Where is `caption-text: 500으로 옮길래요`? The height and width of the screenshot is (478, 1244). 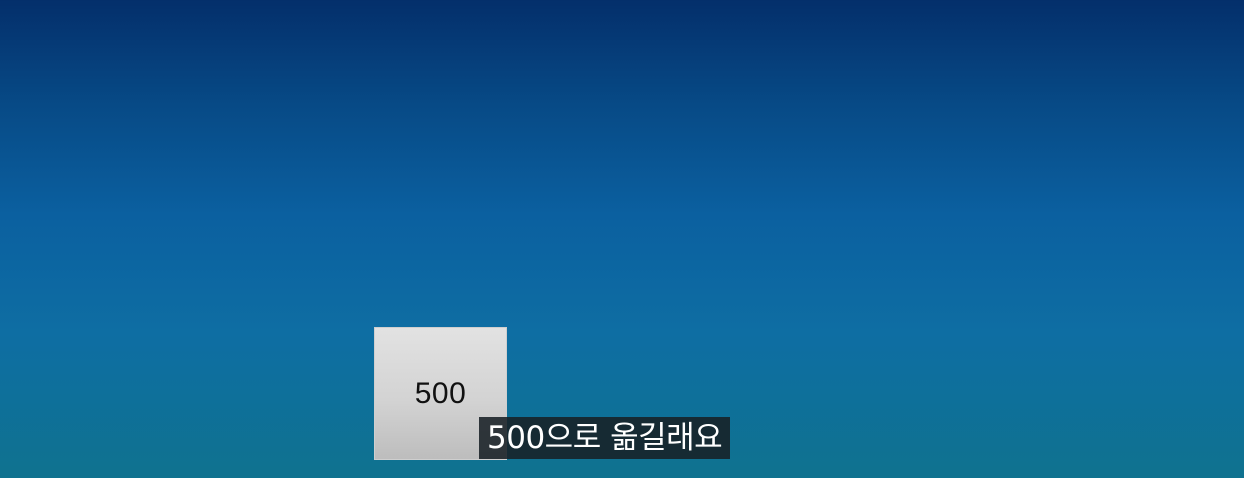 caption-text: 500으로 옮길래요 is located at coordinates (605, 437).